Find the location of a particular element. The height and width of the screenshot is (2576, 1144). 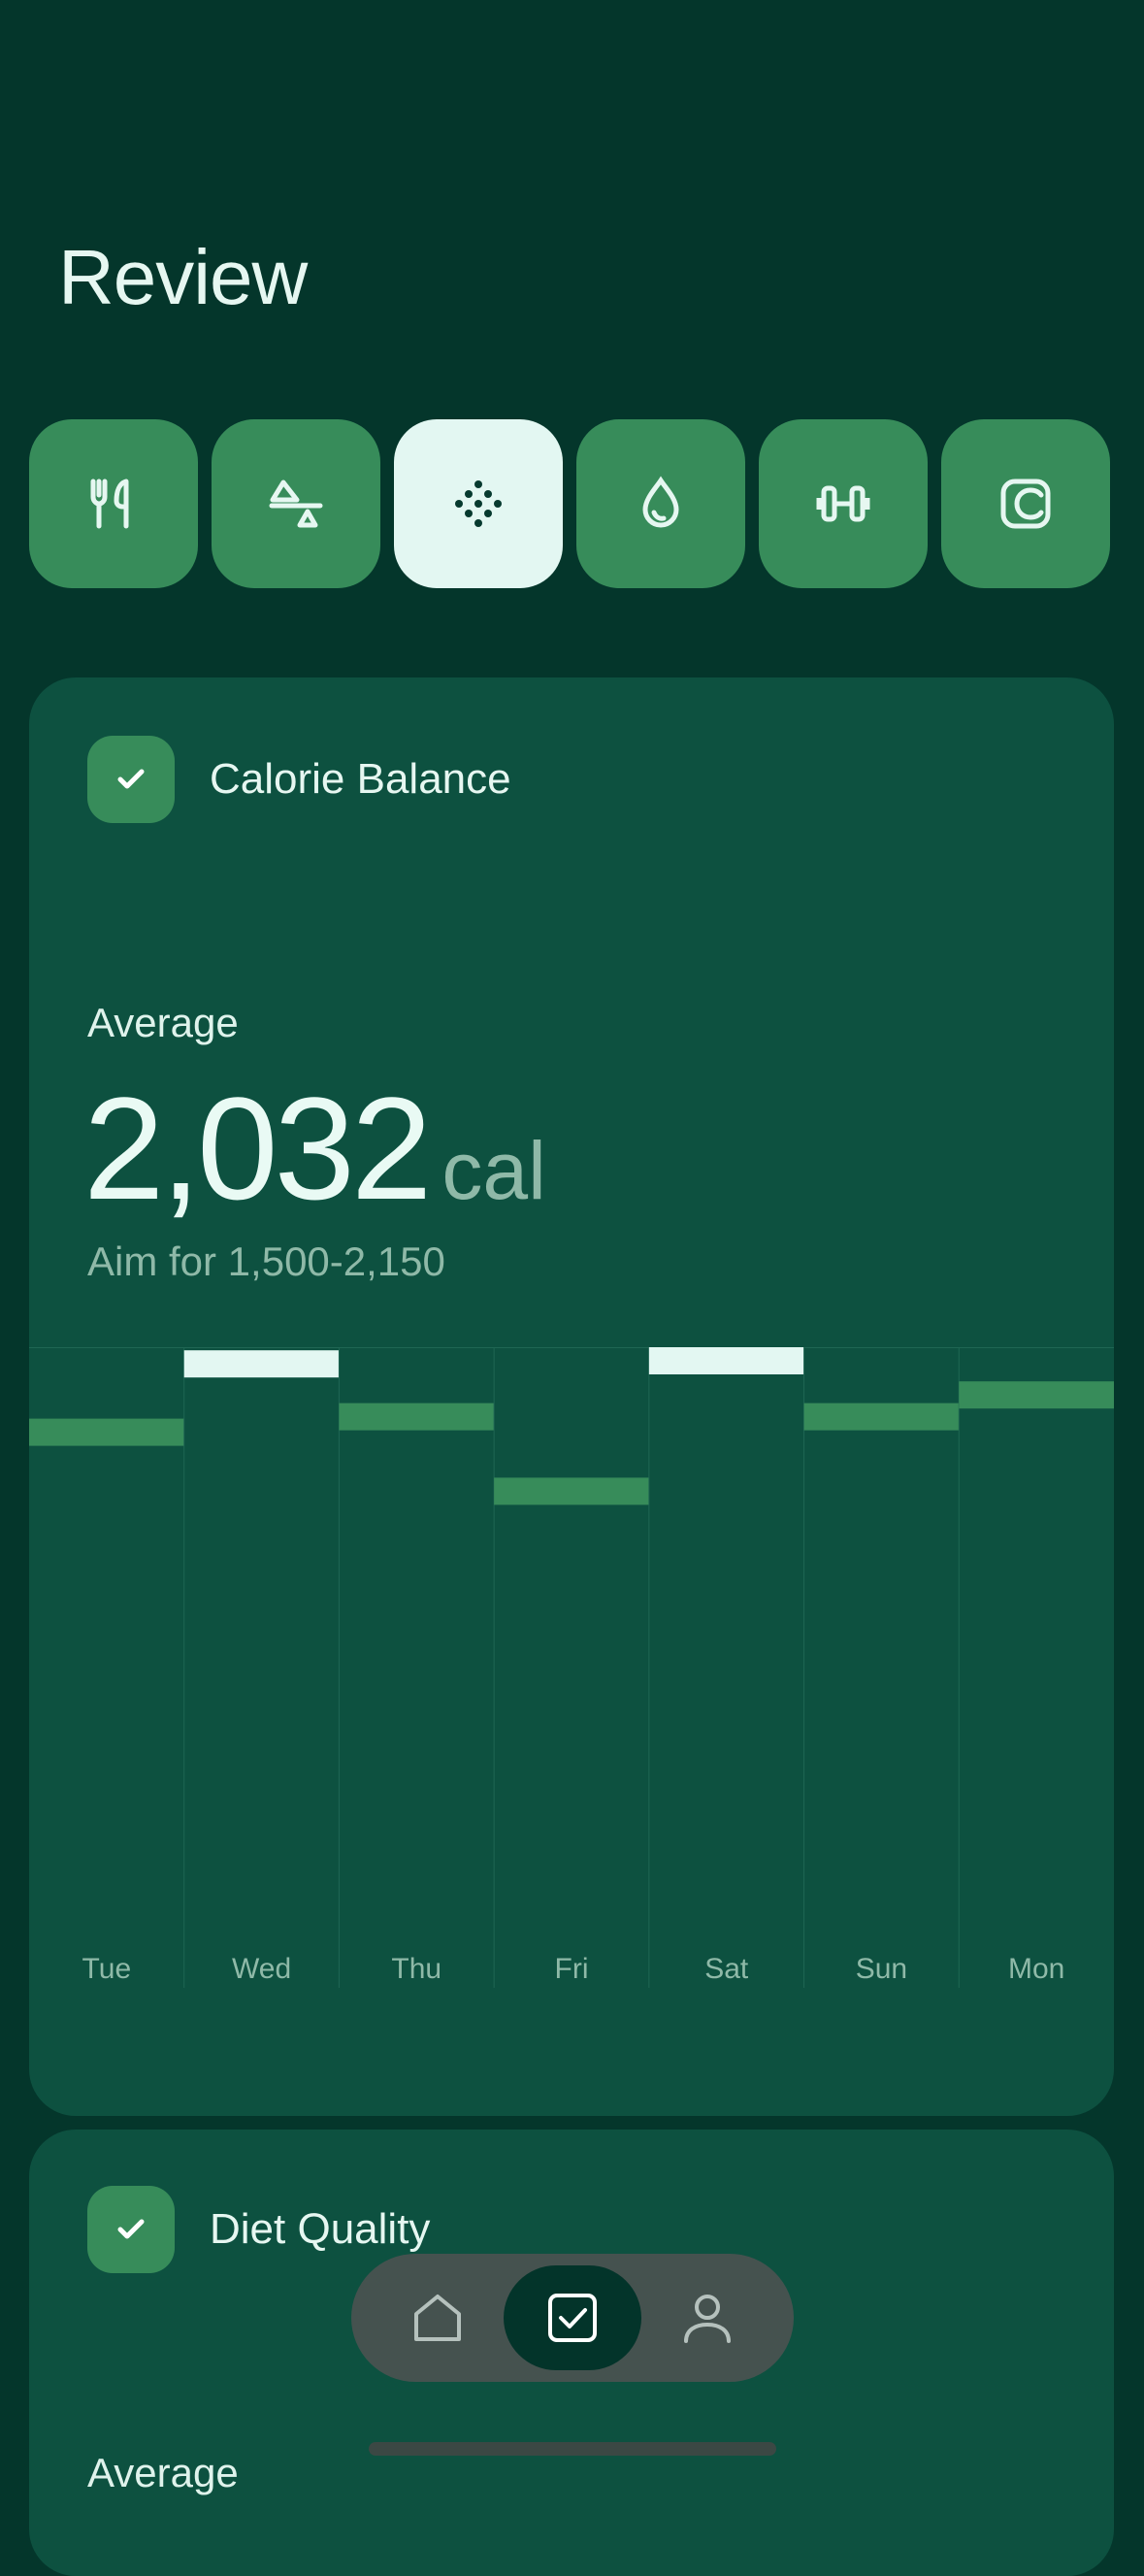

chart-bar-mon is located at coordinates (1036, 1395).